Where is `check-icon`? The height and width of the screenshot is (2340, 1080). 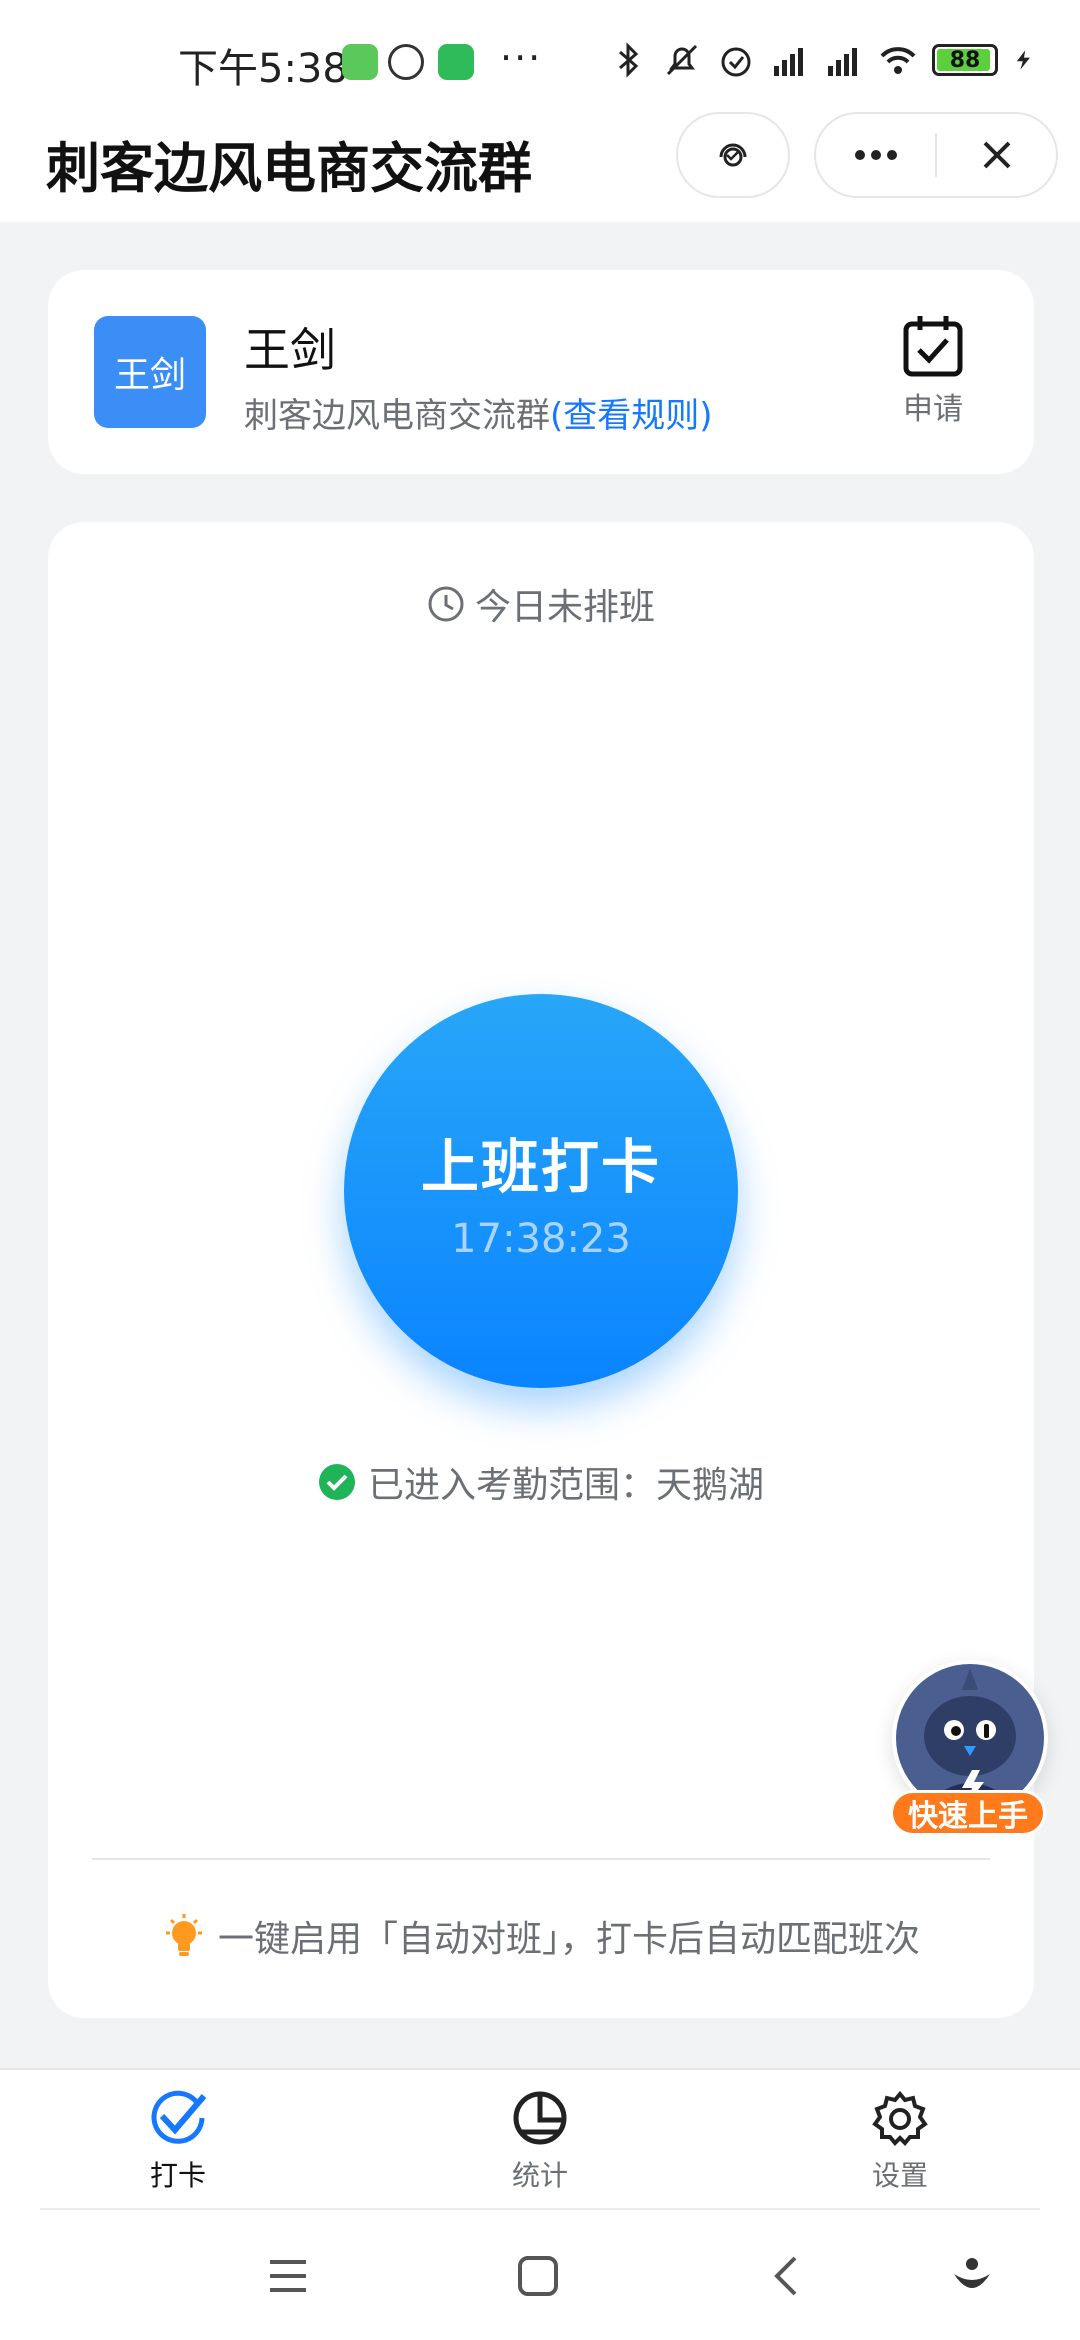
check-icon is located at coordinates (179, 2117).